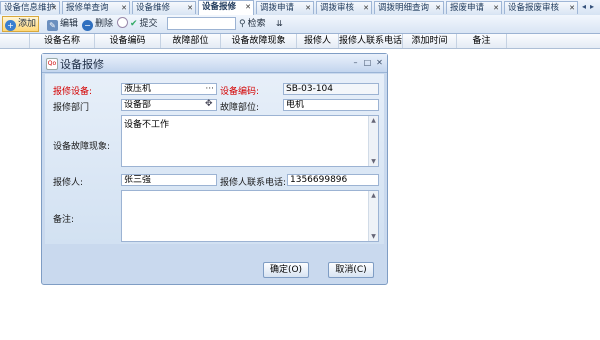 Image resolution: width=600 pixels, height=340 pixels. I want to click on tab-device-repair: 设备报修 ✕, so click(226, 7).